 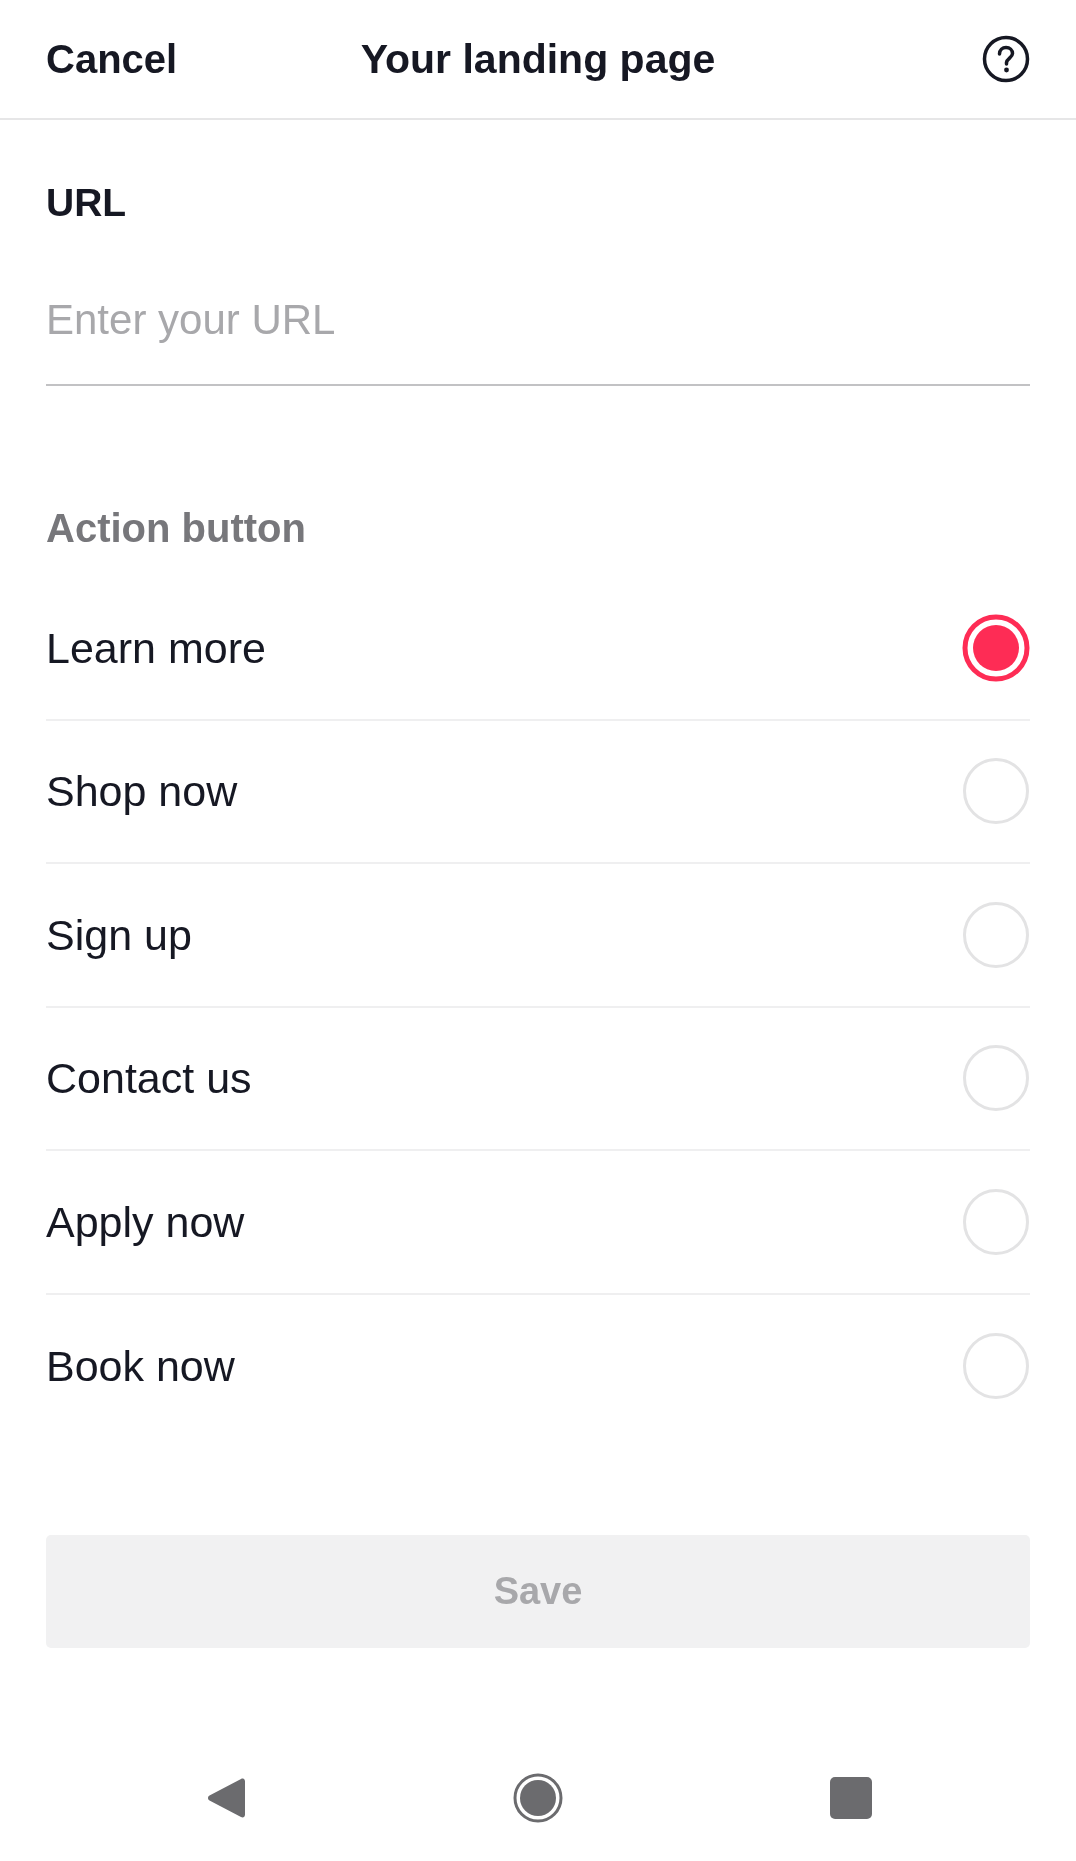 What do you see at coordinates (1006, 59) in the screenshot?
I see `help-icon` at bounding box center [1006, 59].